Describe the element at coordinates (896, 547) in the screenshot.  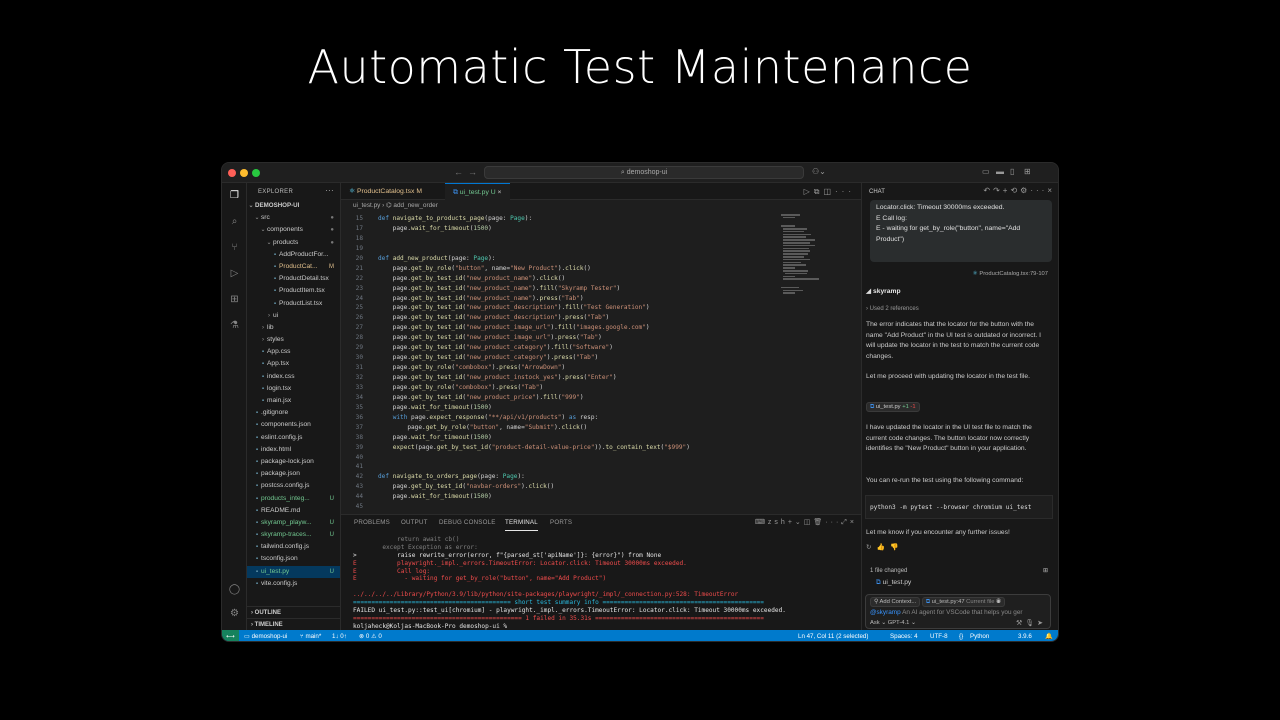
I see `thumbs-down-icon: 👎` at that location.